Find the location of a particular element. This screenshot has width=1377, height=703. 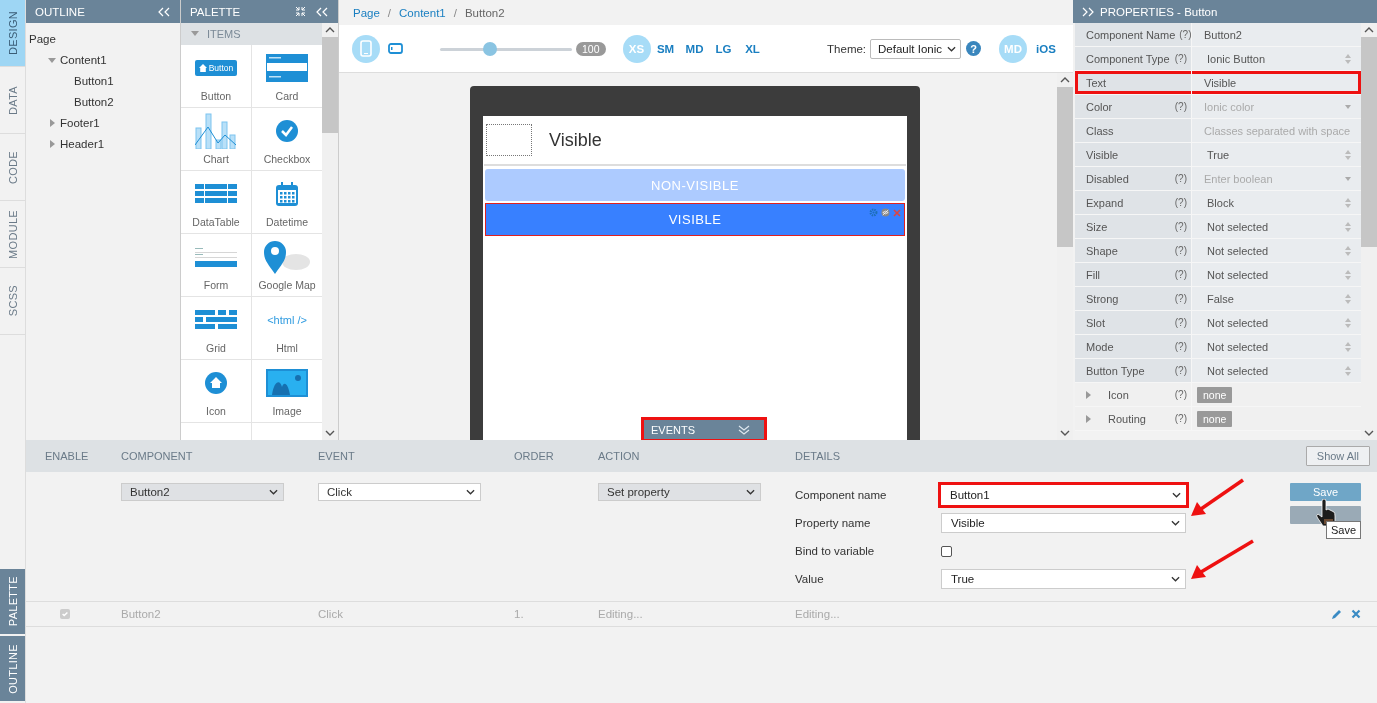

slider-thumb is located at coordinates (490, 48).